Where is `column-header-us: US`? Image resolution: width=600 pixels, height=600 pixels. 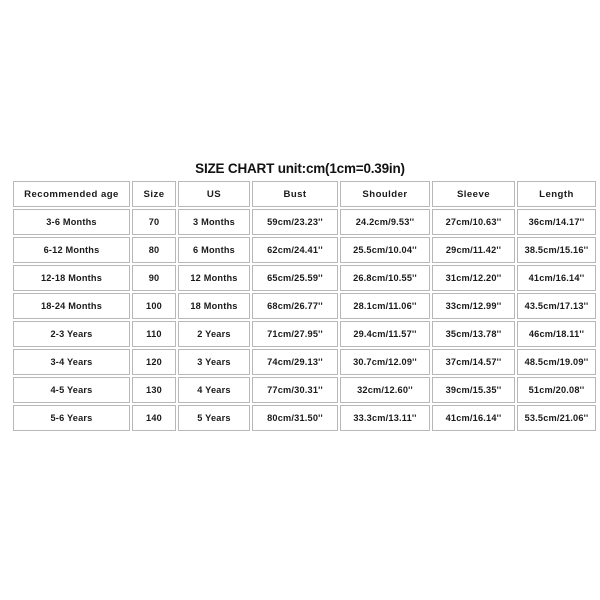 column-header-us: US is located at coordinates (214, 194).